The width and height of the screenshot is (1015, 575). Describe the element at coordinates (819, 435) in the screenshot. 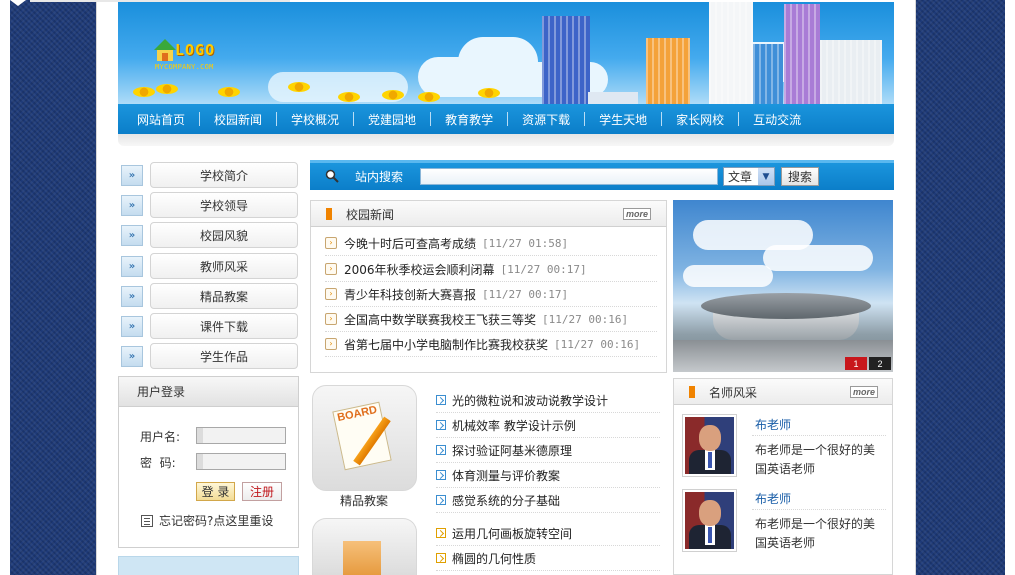

I see `teacher-divider` at that location.